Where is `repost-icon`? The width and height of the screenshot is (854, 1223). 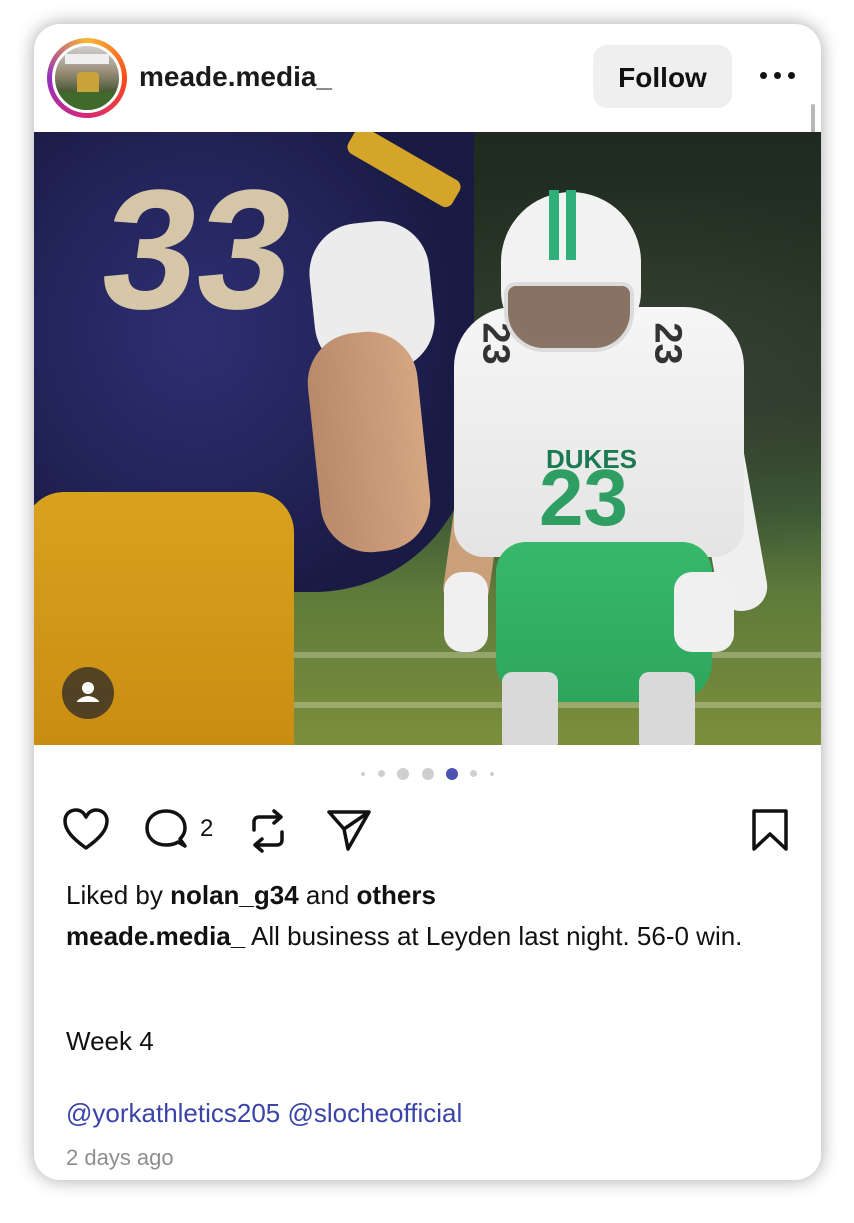
repost-icon is located at coordinates (268, 833).